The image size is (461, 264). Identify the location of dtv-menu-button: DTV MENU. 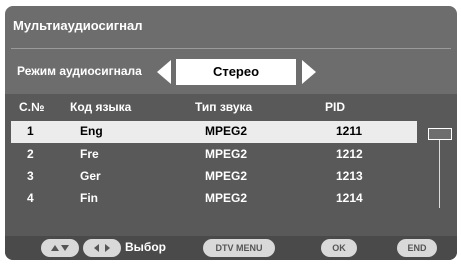
(239, 248).